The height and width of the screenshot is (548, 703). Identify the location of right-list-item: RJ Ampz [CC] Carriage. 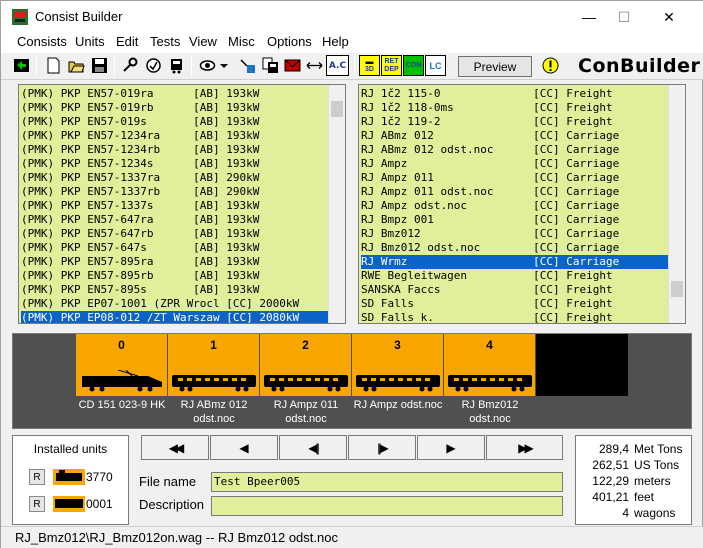
(514, 164).